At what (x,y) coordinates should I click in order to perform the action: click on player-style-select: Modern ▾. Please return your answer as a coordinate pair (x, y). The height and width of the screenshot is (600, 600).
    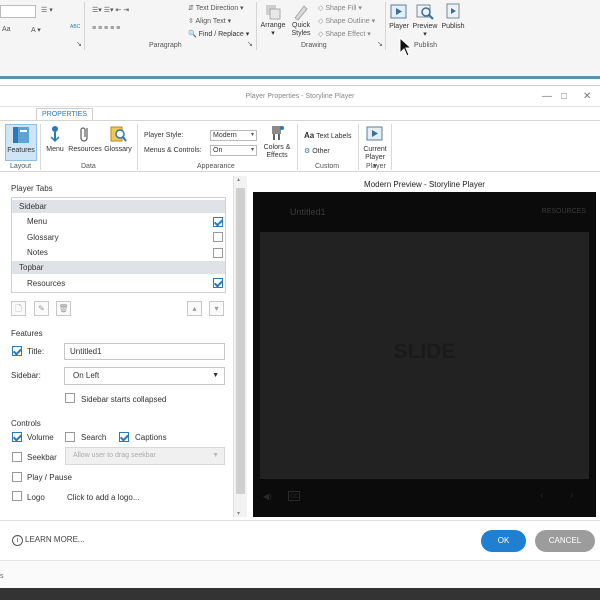
    Looking at the image, I should click on (233, 135).